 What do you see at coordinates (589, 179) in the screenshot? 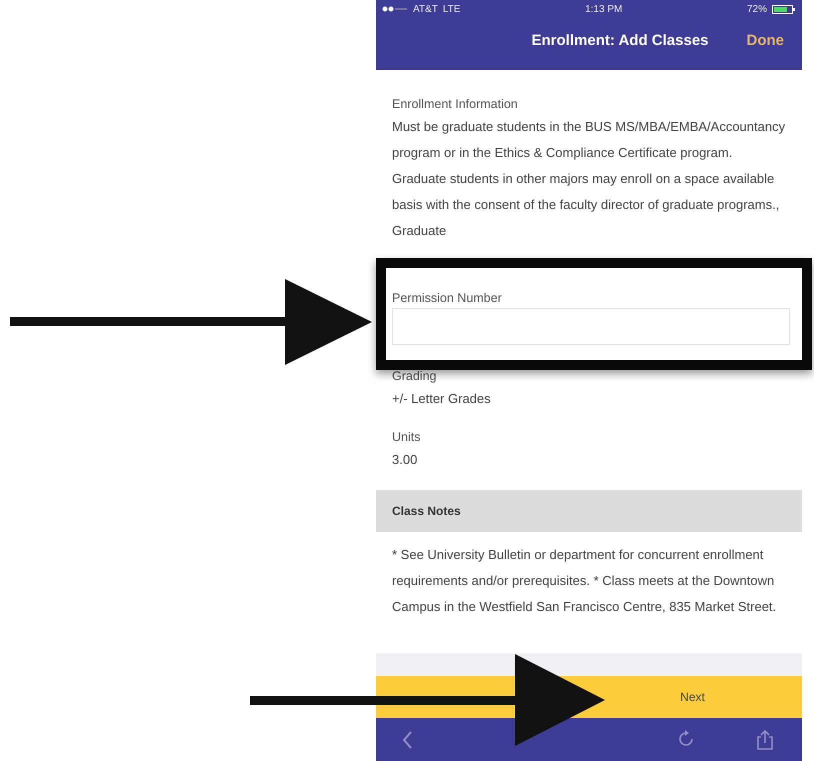
I see `field-value: Must be graduate students in the BUS MS/MBA/EMBA/Accountancy program or in the Ethics & Compliance Certificate program. Graduate students in other majors may enroll on a space available basis with the consent of the faculty director of graduate programs., Graduate` at bounding box center [589, 179].